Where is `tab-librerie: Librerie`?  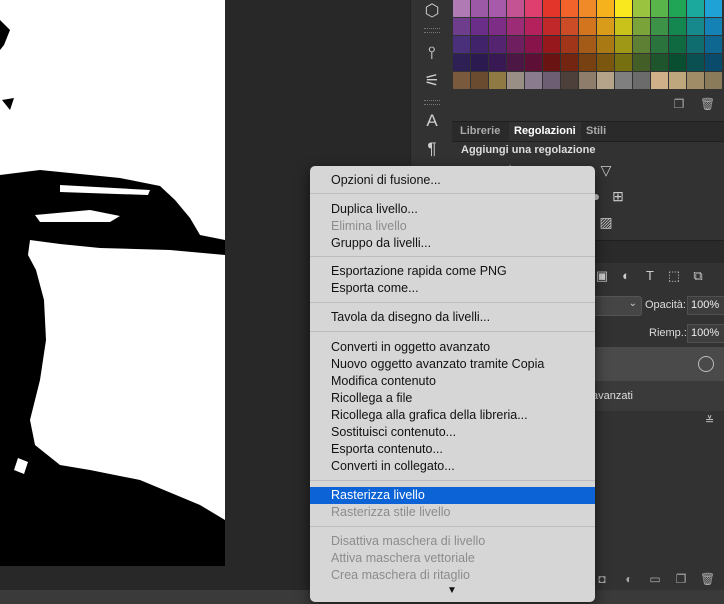 tab-librerie: Librerie is located at coordinates (480, 131).